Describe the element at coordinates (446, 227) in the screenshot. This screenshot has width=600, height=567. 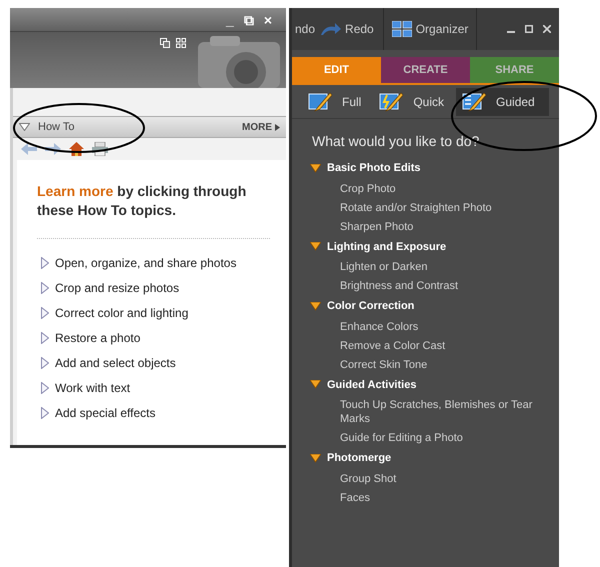
I see `activity-link: Sharpen Photo` at that location.